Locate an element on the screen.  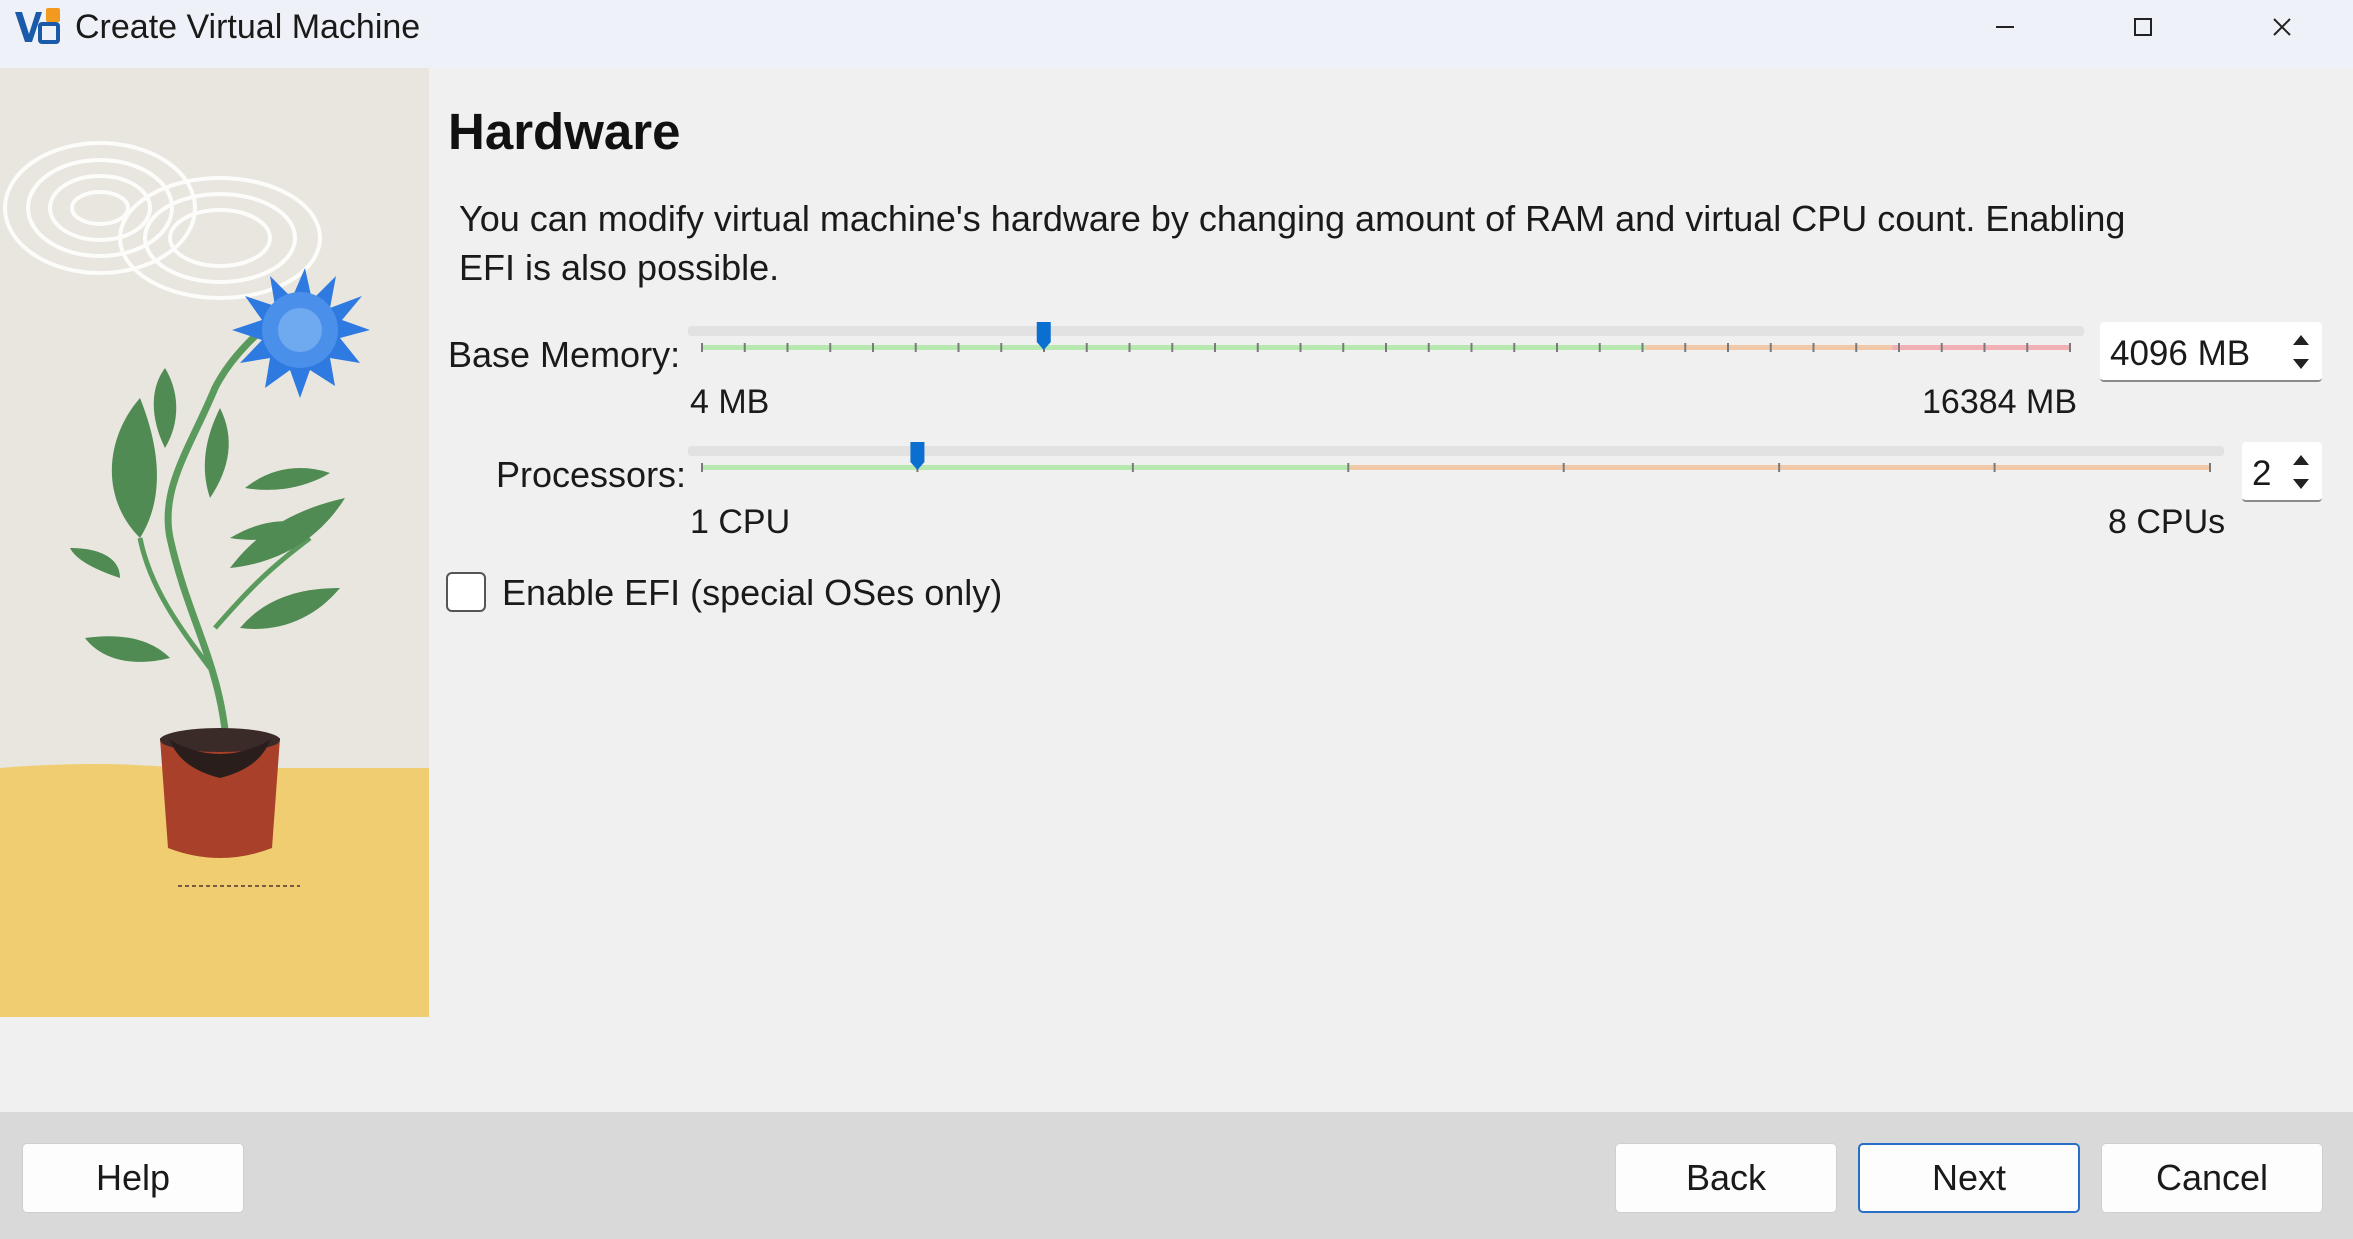
wizard-illustration is located at coordinates (214, 542).